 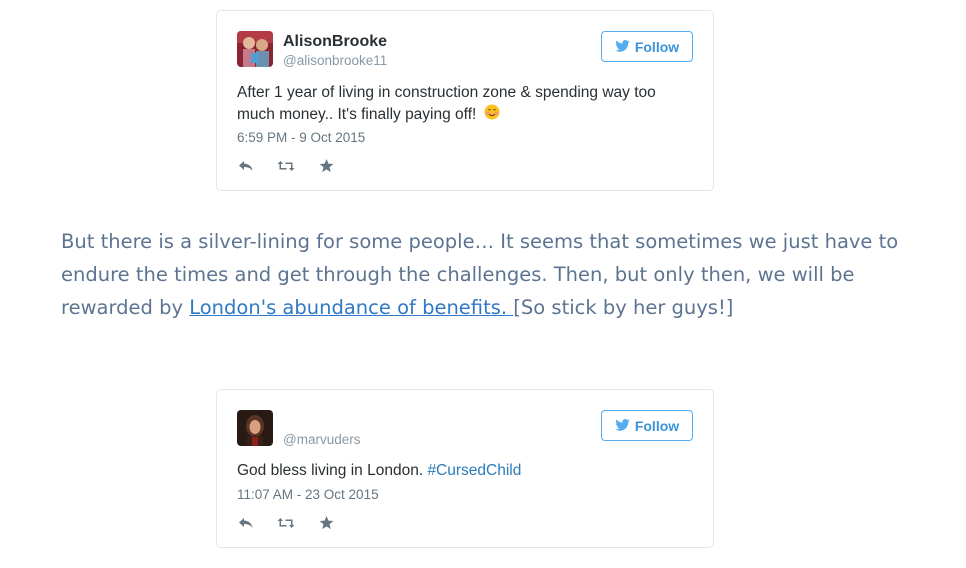 I want to click on user-handle: @alisonbrooke11, so click(x=335, y=60).